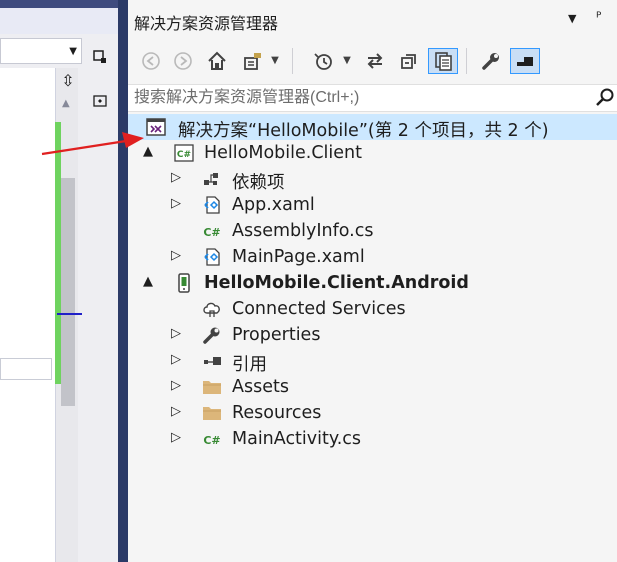  Describe the element at coordinates (100, 103) in the screenshot. I see `toolbox-icon` at that location.